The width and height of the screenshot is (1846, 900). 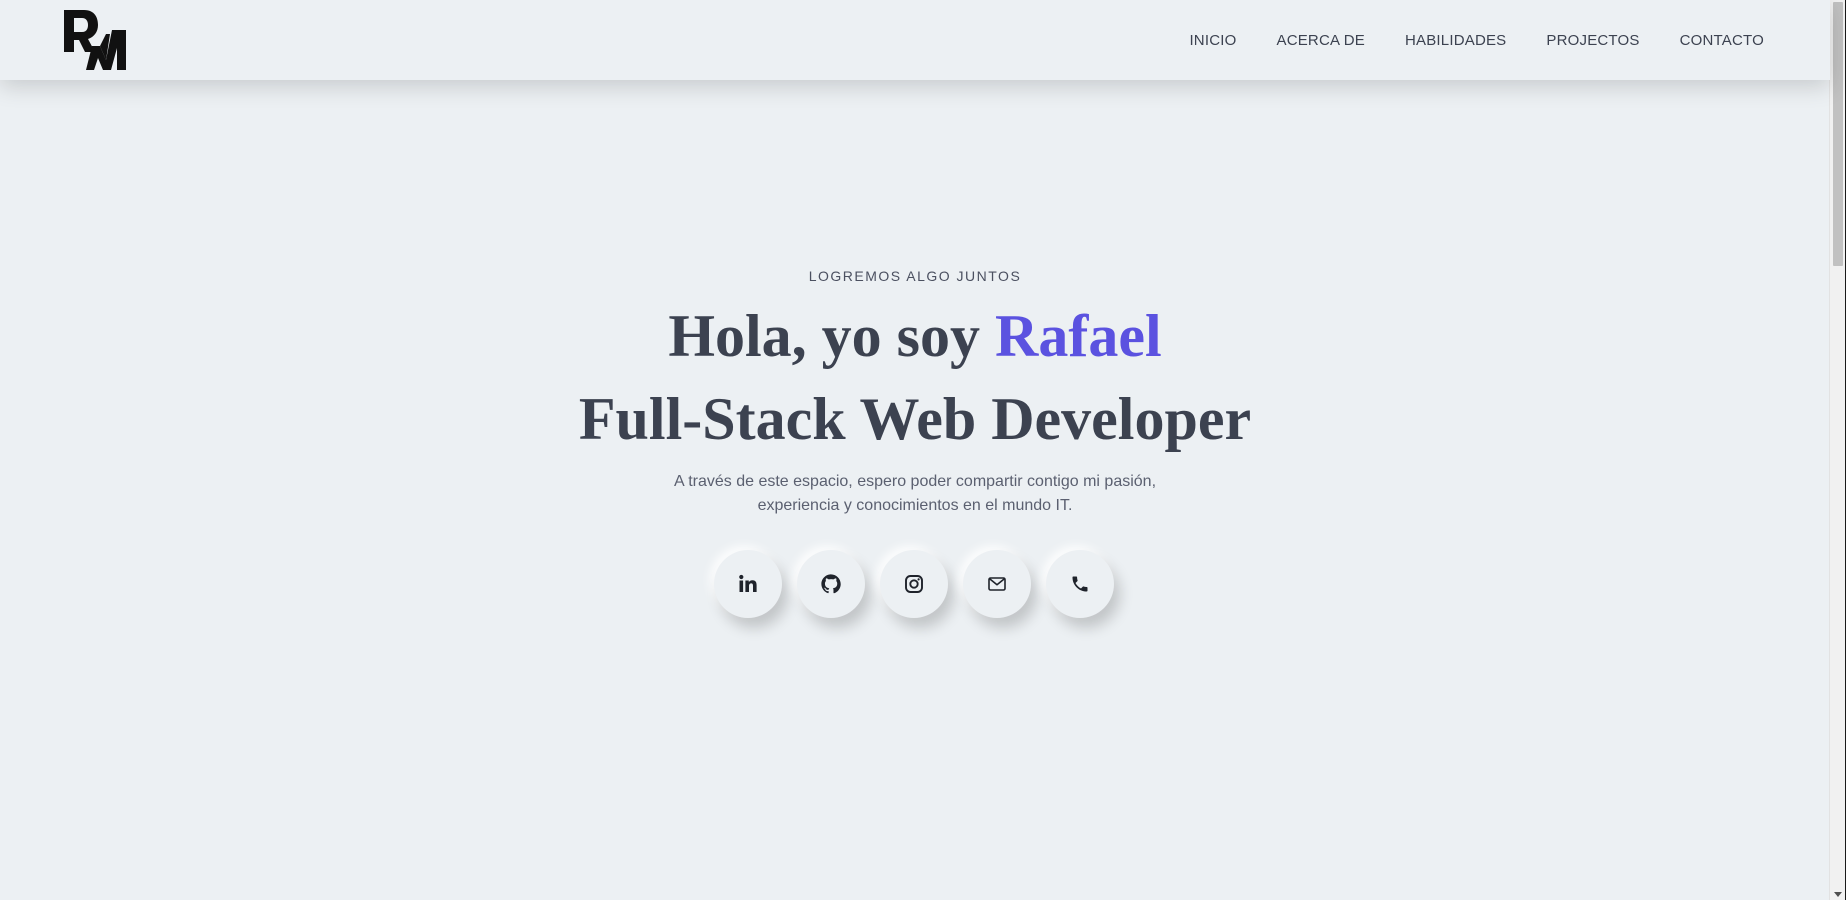 What do you see at coordinates (1838, 134) in the screenshot?
I see `scrollbar-thumb` at bounding box center [1838, 134].